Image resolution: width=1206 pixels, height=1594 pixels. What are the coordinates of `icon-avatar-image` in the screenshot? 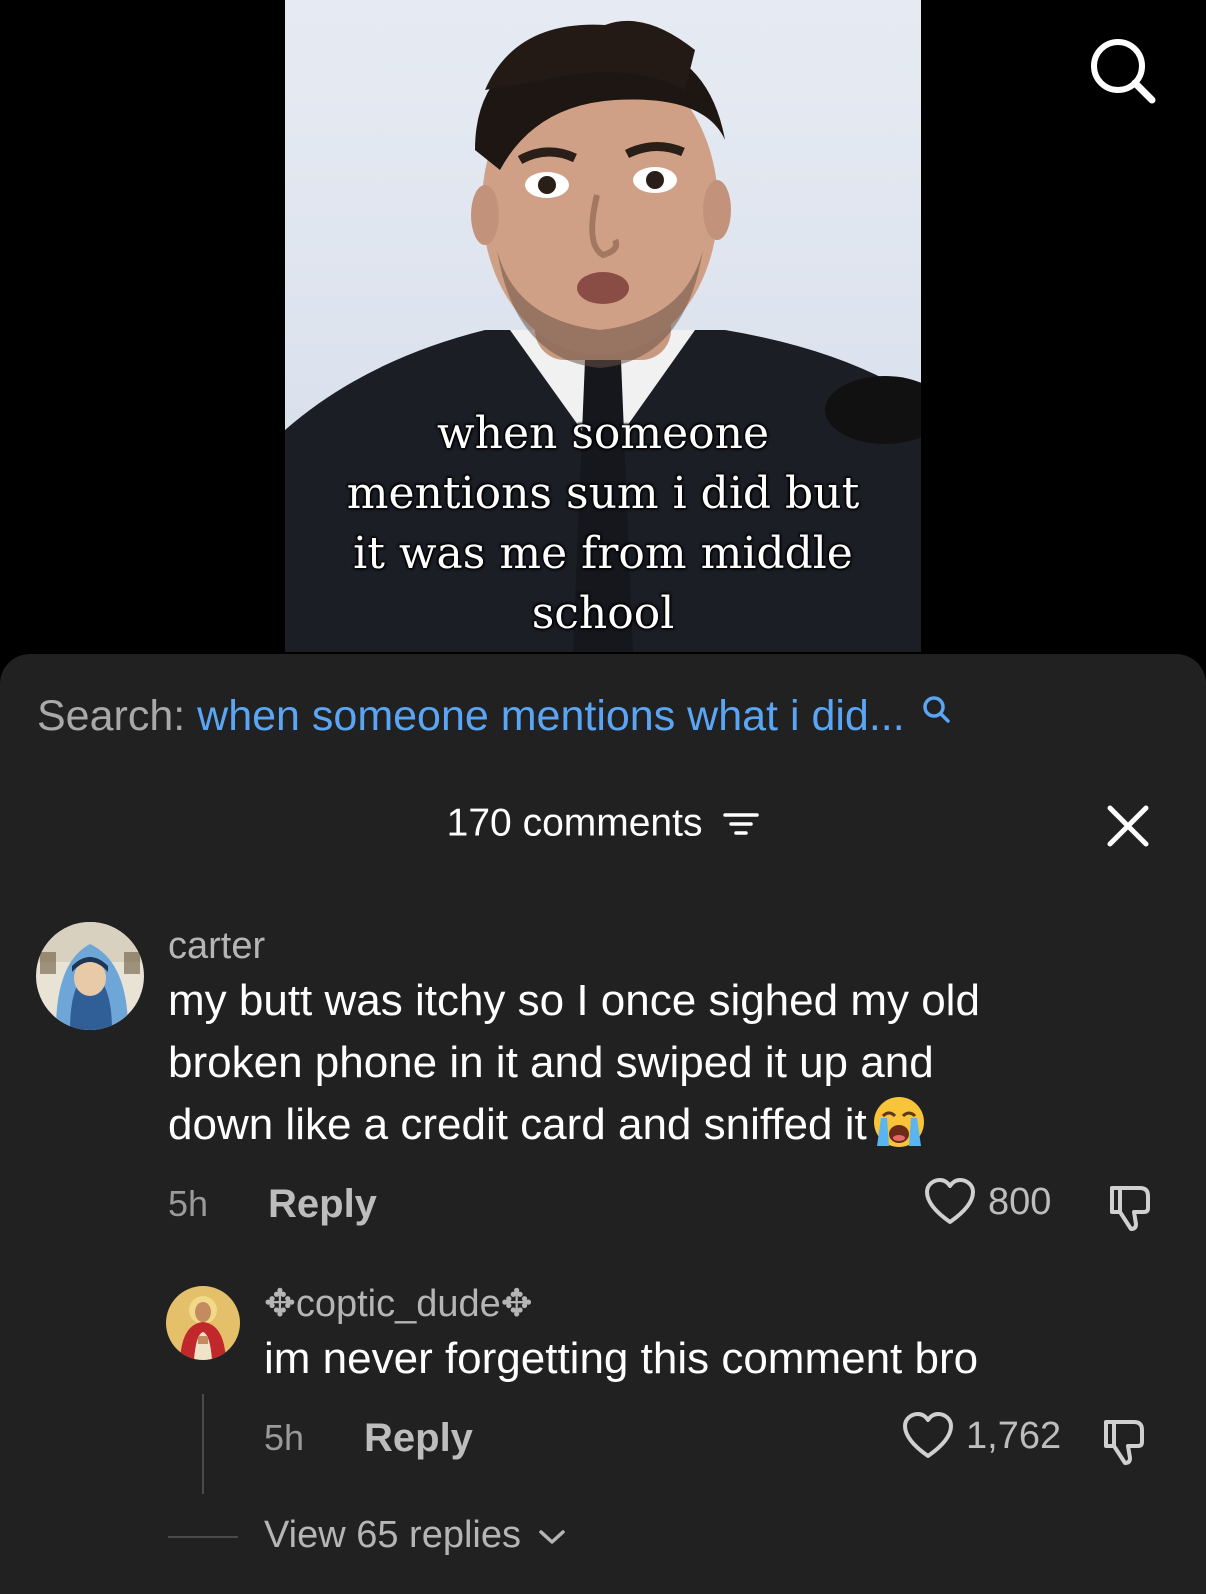 It's located at (203, 1323).